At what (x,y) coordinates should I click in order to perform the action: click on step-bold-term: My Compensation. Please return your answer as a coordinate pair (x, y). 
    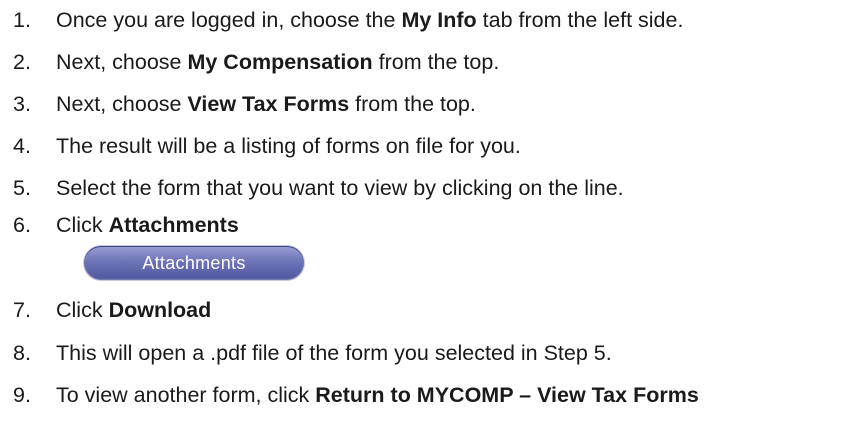
    Looking at the image, I should click on (280, 62).